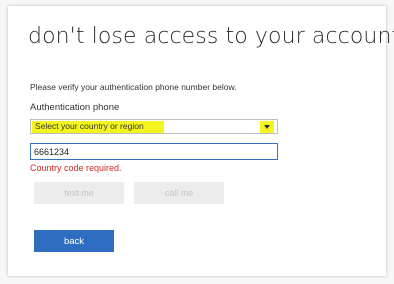  What do you see at coordinates (267, 127) in the screenshot?
I see `dropdown-arrow-icon` at bounding box center [267, 127].